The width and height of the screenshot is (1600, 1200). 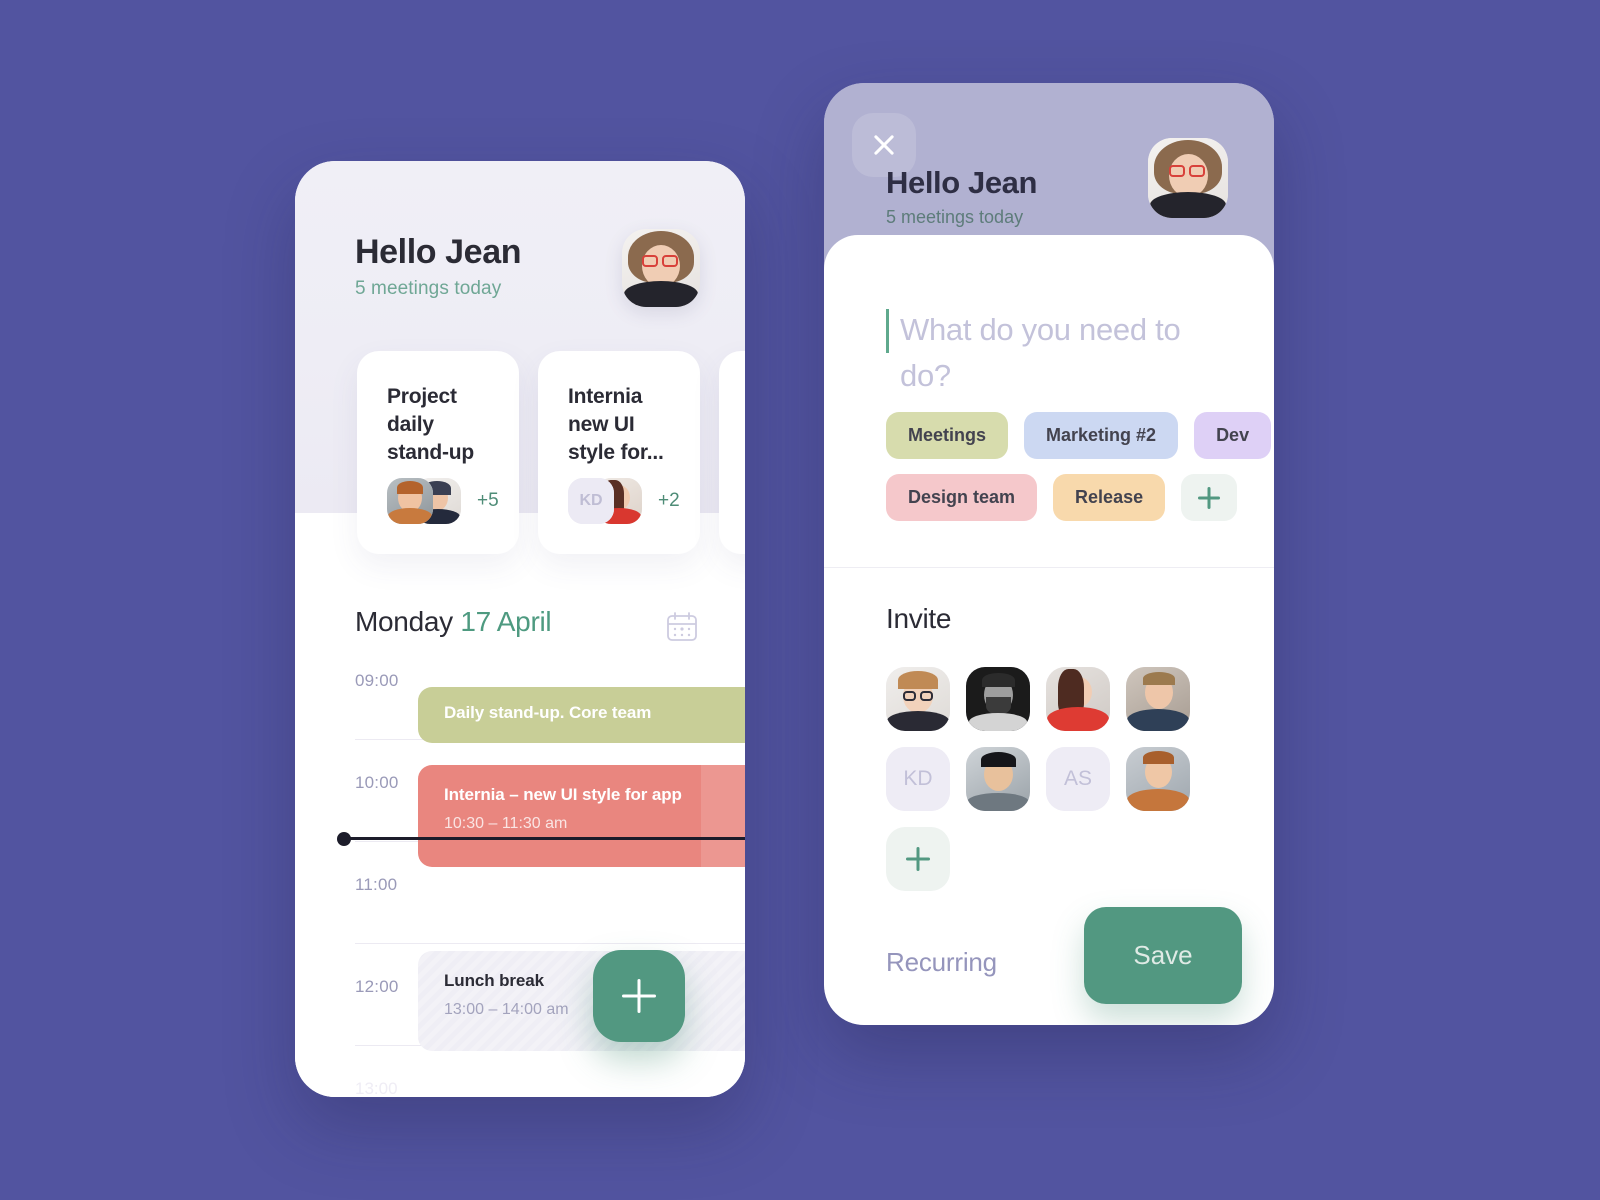 I want to click on tag-chip-design-team: Design team, so click(x=962, y=497).